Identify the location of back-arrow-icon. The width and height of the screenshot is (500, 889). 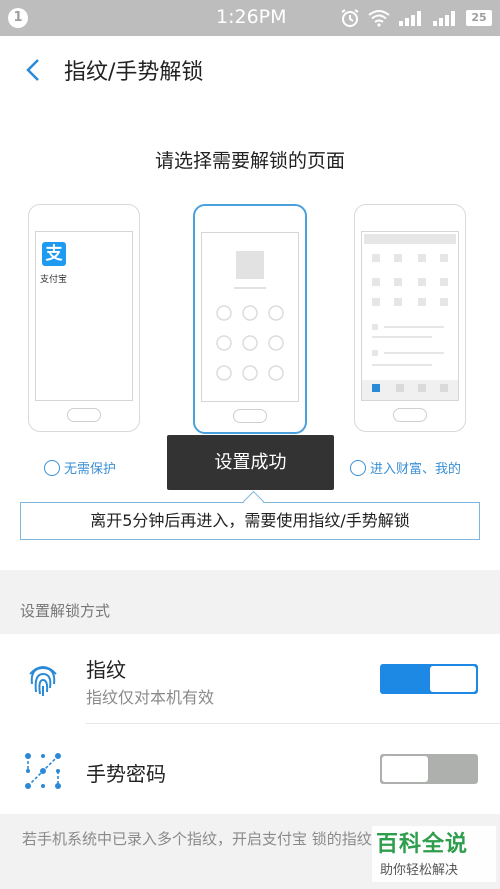
(34, 70).